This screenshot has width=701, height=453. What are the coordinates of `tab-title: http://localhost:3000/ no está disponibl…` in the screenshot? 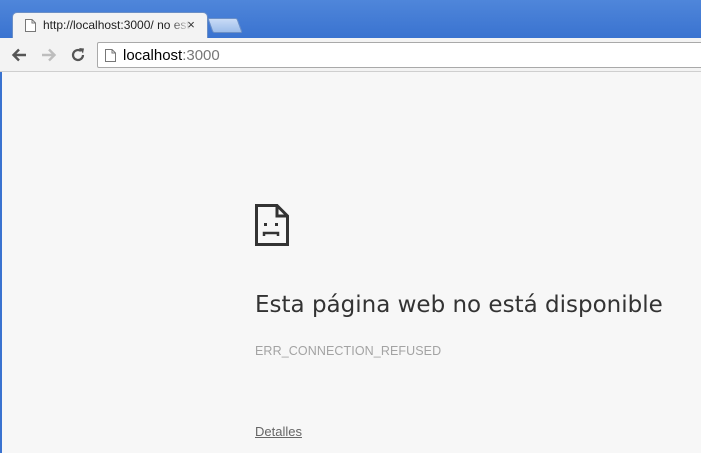 It's located at (117, 25).